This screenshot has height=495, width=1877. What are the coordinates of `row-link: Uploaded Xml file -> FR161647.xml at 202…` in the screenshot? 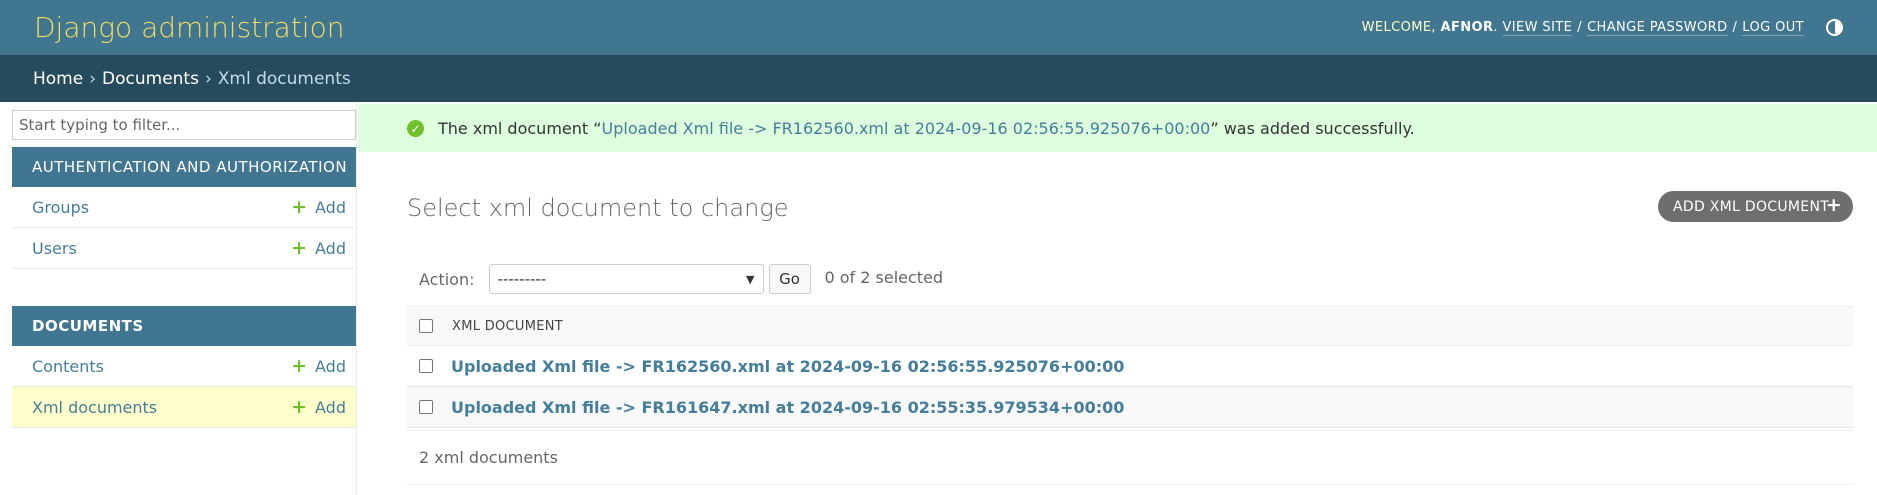 It's located at (787, 407).